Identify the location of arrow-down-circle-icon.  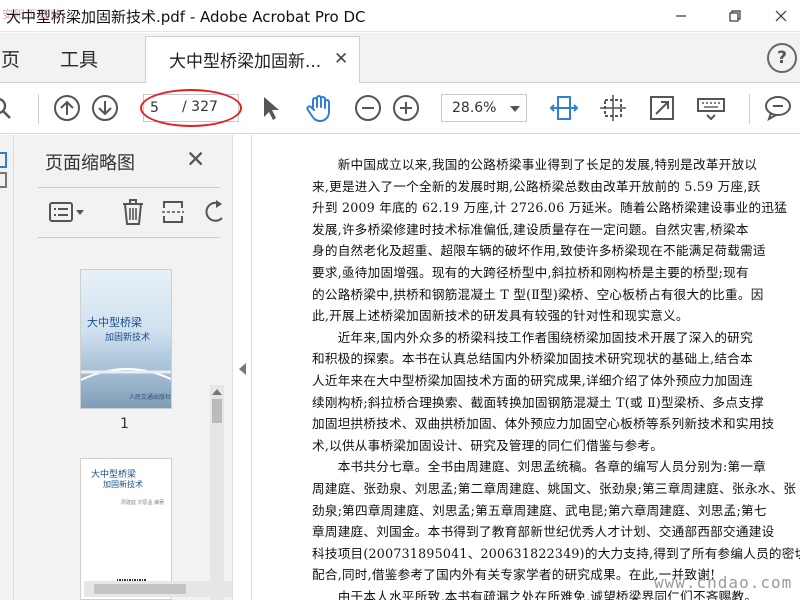
(105, 108).